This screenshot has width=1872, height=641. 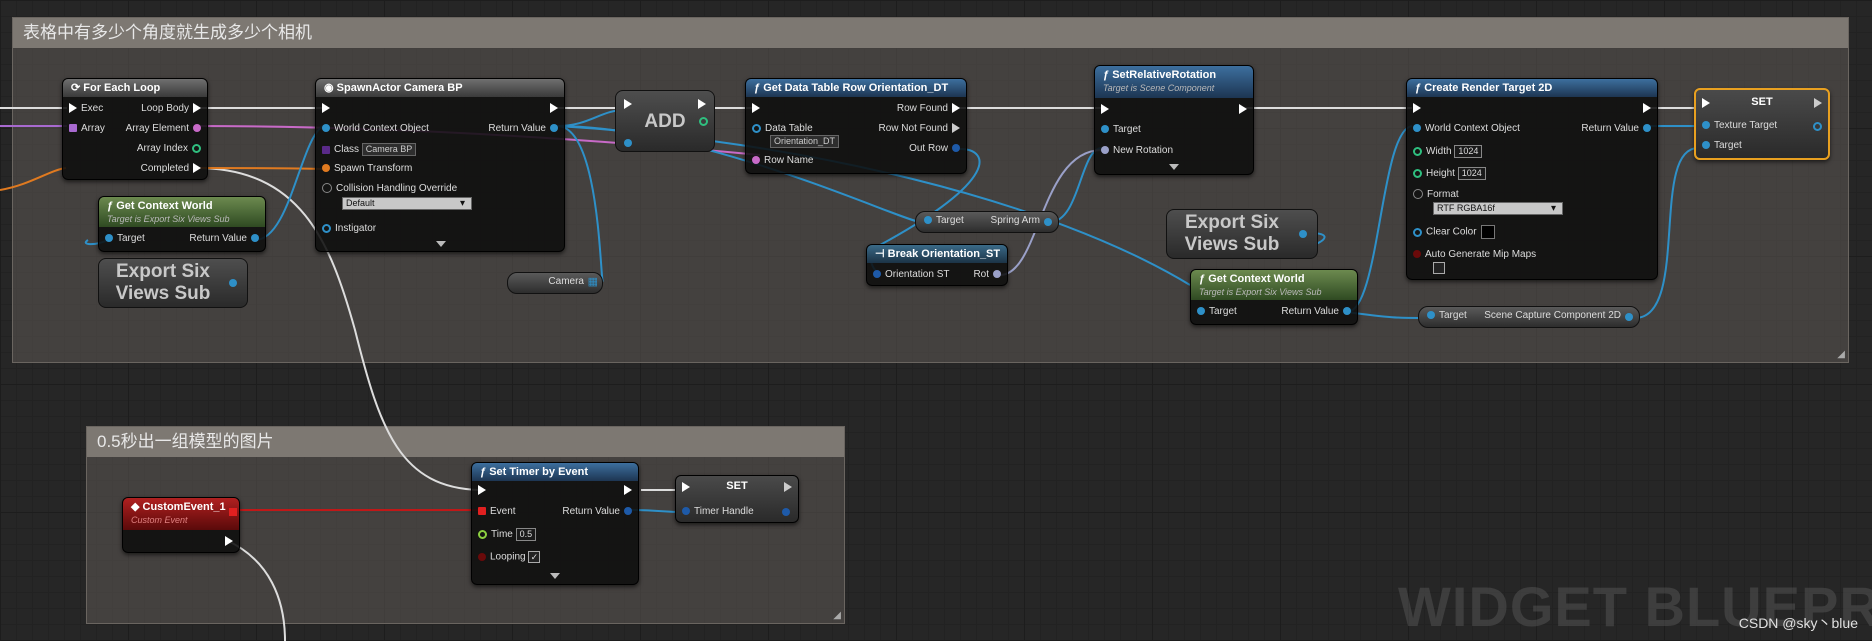 I want to click on camera-variable-getter: Camera ▦, so click(x=555, y=283).